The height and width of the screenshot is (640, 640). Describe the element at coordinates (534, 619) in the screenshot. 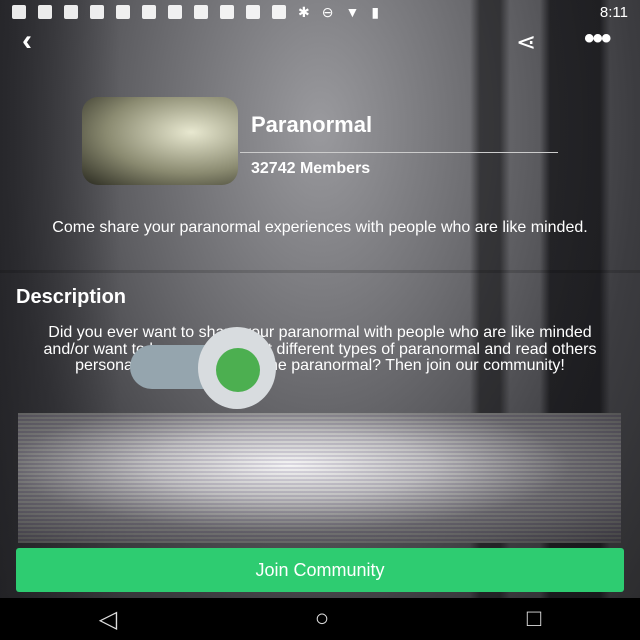

I see `nav-recents-icon: □` at that location.